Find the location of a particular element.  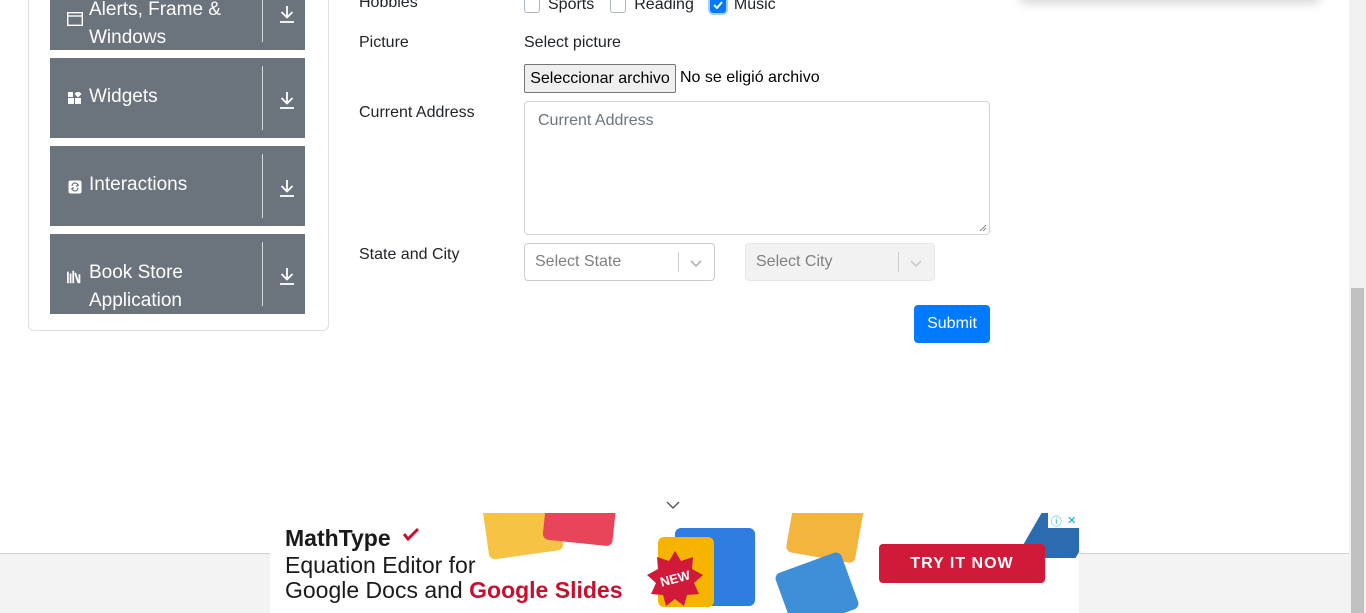

try-it-now-button: TRY IT NOW is located at coordinates (962, 563).